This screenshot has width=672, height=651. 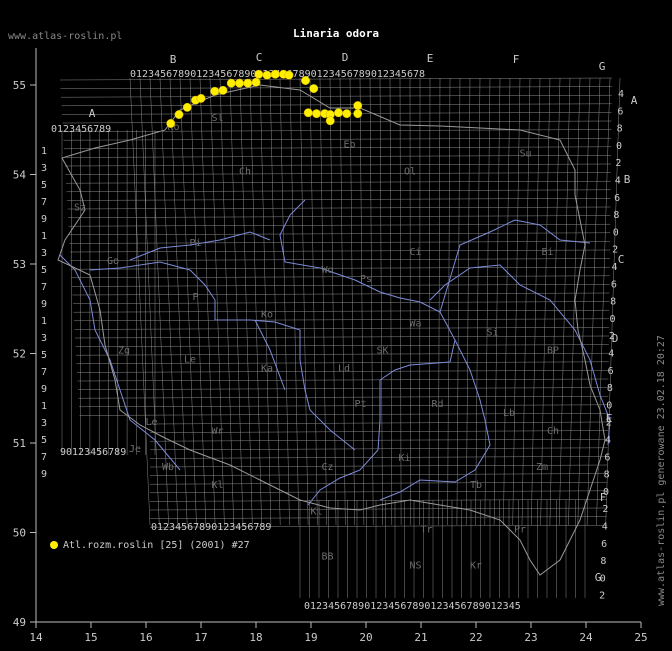 What do you see at coordinates (44, 270) in the screenshot?
I see `grid-left-digit: 5` at bounding box center [44, 270].